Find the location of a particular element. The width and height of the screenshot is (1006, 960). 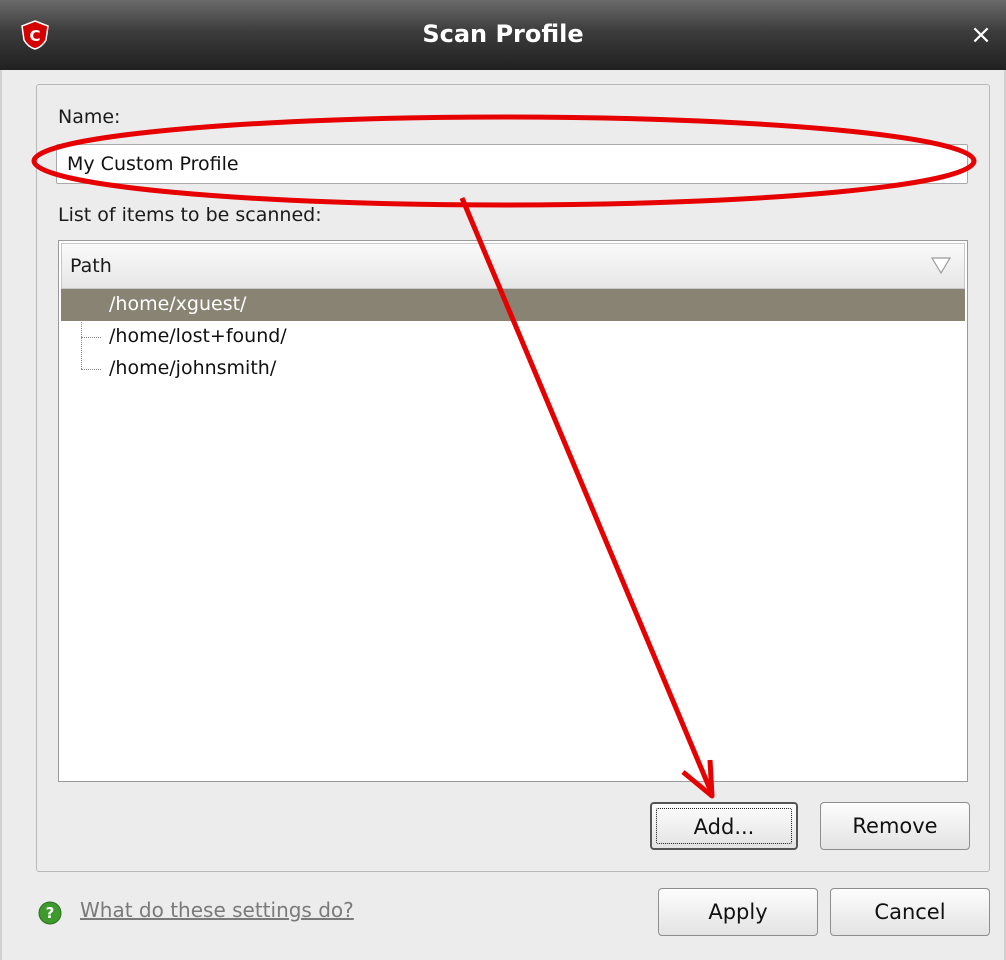

cancel-button: Cancel is located at coordinates (910, 912).